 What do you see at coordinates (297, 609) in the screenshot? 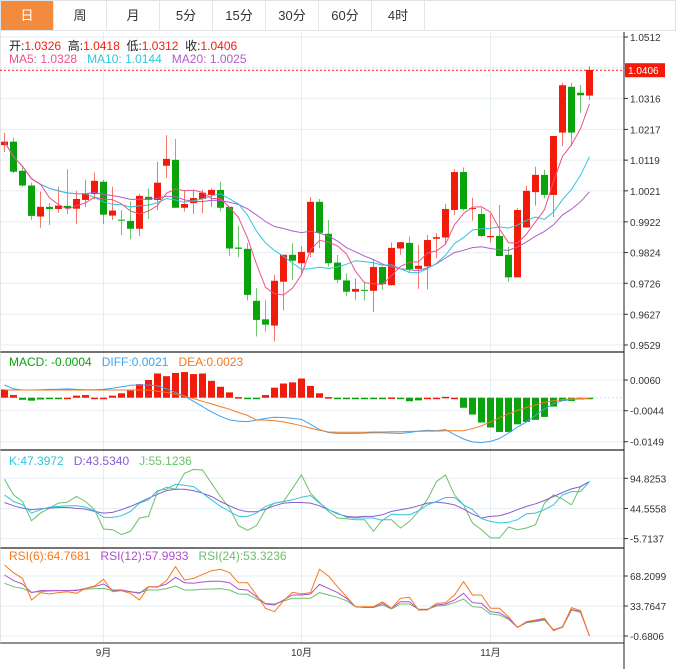
I see `rsi24-line` at bounding box center [297, 609].